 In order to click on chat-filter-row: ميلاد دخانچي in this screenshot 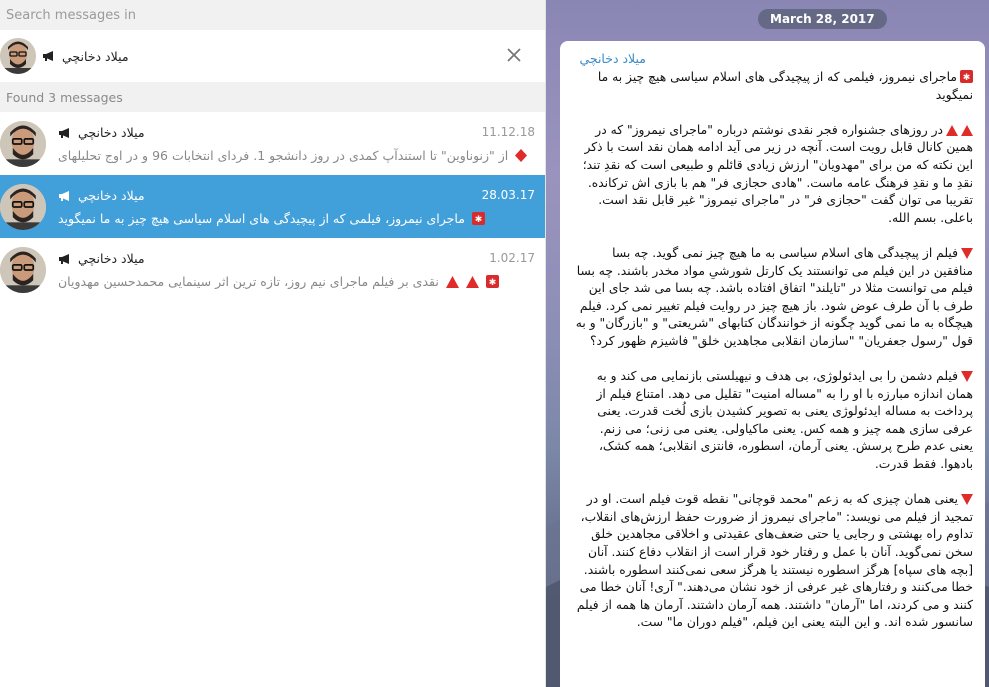, I will do `click(272, 56)`.